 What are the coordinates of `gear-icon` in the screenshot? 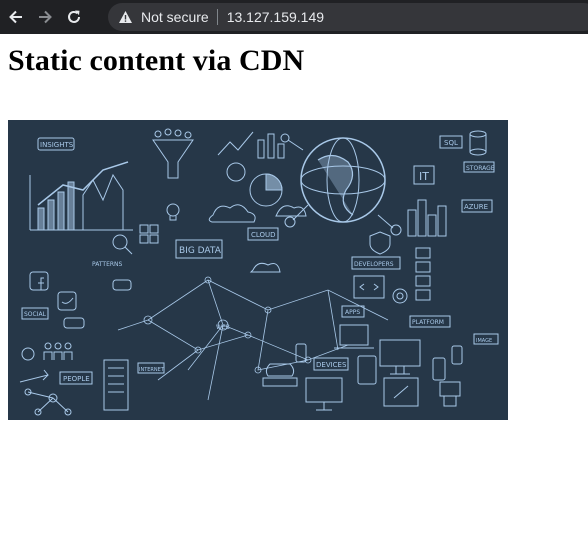 It's located at (400, 296).